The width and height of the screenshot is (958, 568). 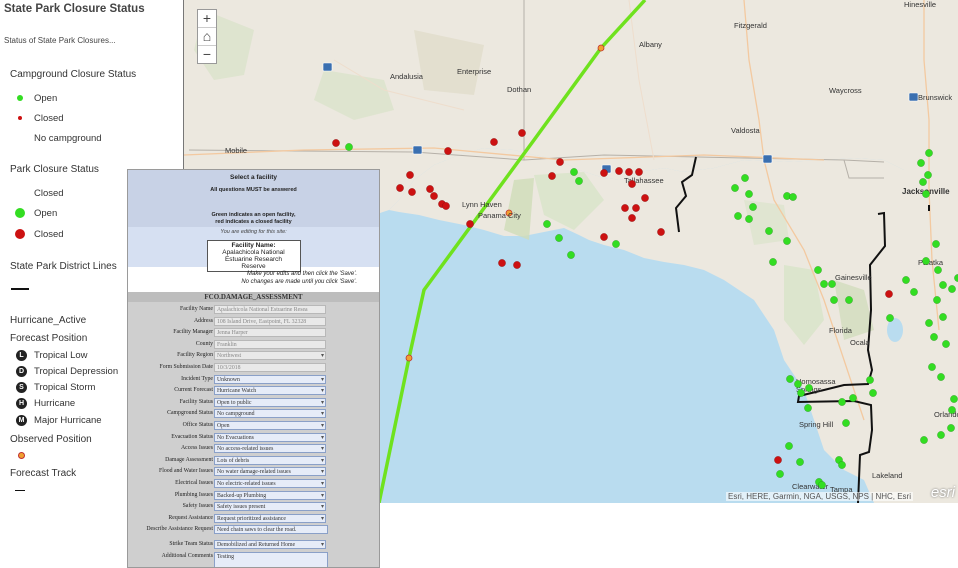 What do you see at coordinates (270, 402) in the screenshot?
I see `field-select: Open to public` at bounding box center [270, 402].